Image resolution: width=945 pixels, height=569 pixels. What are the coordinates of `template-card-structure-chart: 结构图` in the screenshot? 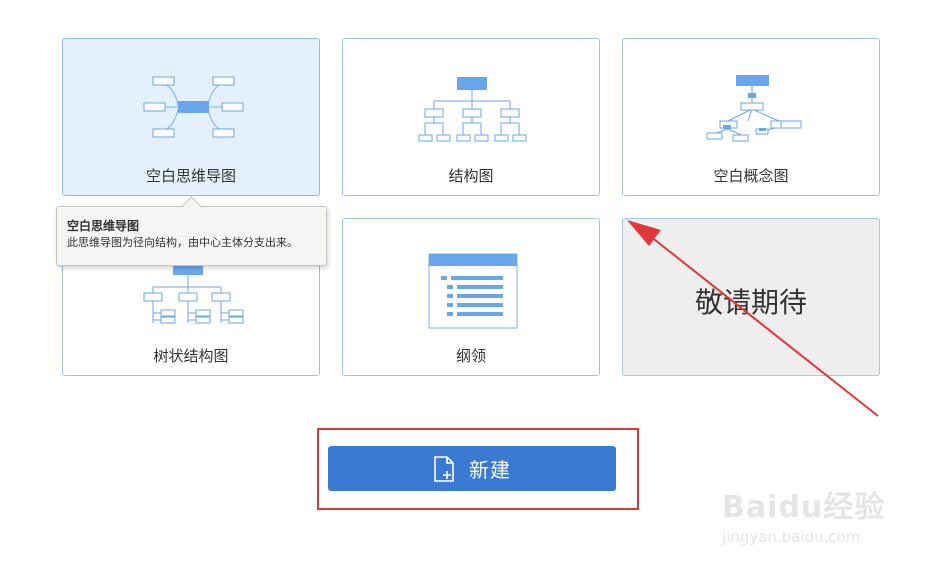 It's located at (471, 117).